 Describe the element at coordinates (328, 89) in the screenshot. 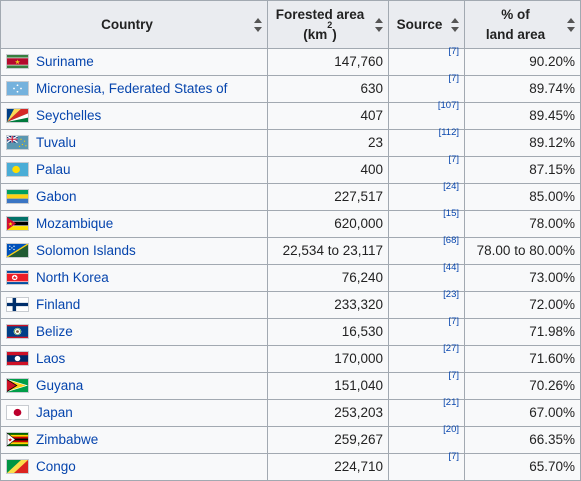

I see `forested-area-cell: 630` at that location.